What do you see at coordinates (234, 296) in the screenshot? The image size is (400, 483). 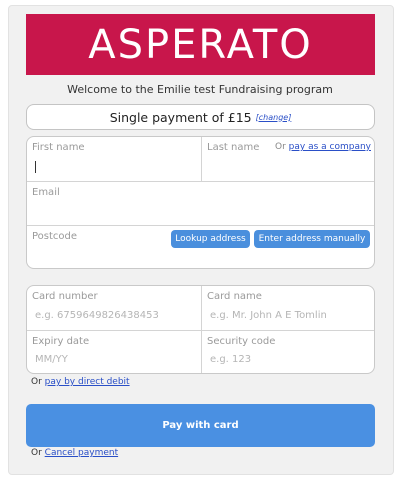 I see `card-name-label: Card name` at bounding box center [234, 296].